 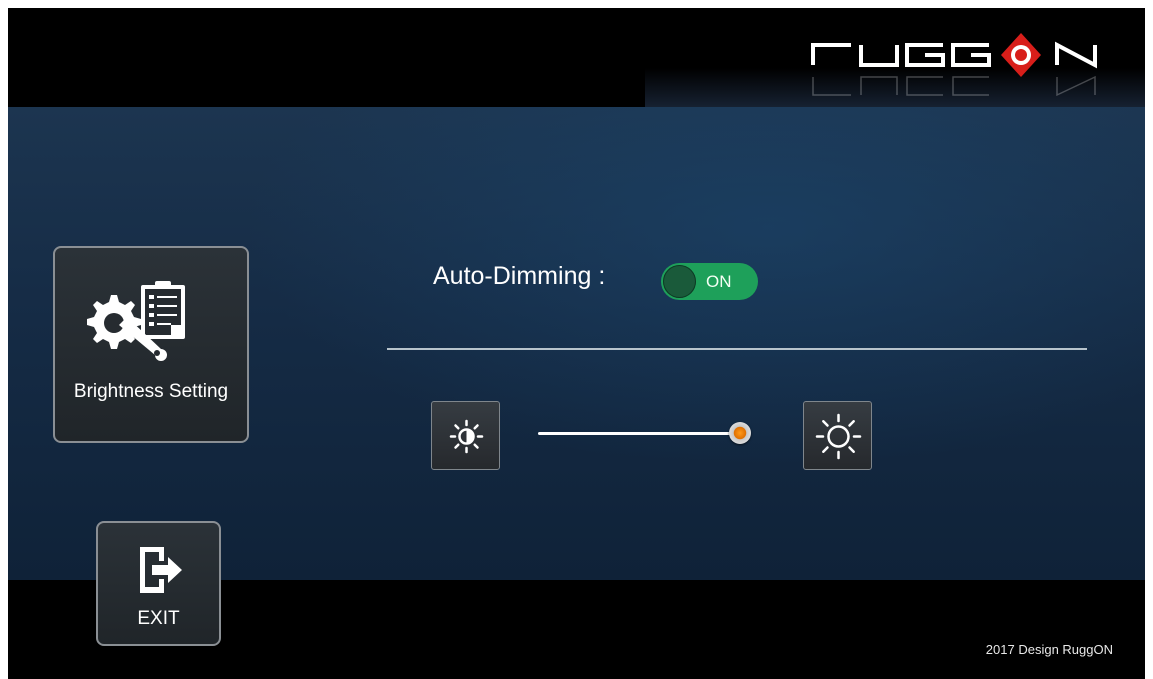 What do you see at coordinates (158, 618) in the screenshot?
I see `exit-label: EXIT` at bounding box center [158, 618].